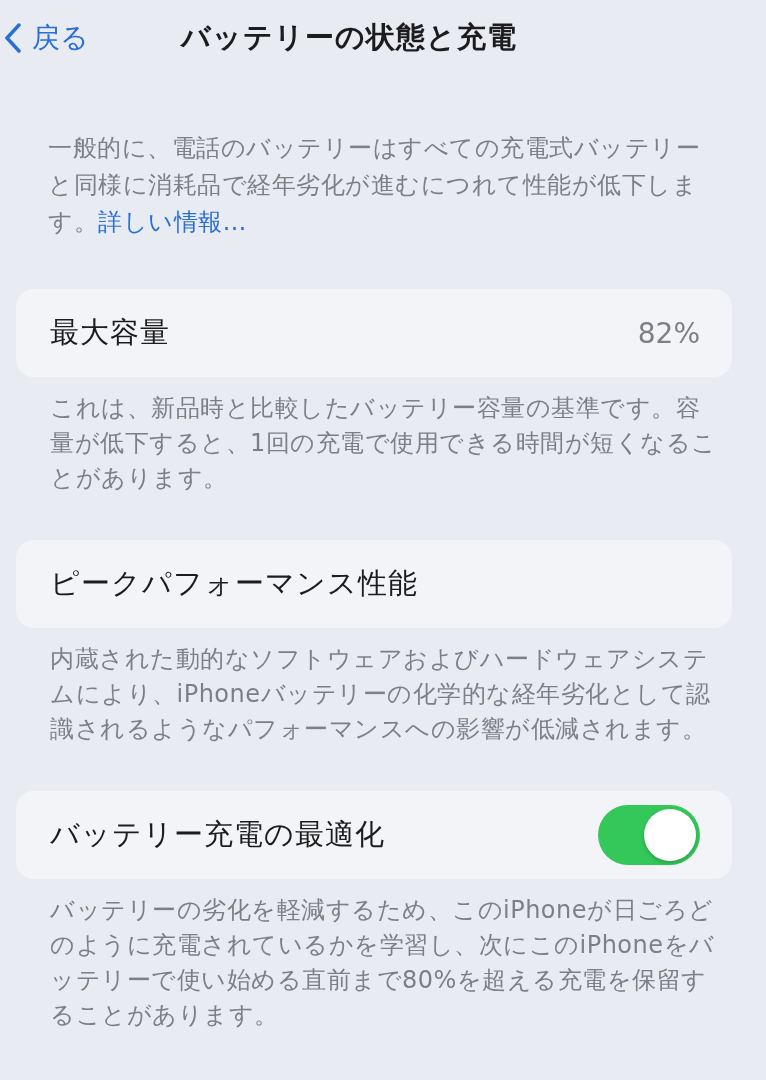 The image size is (766, 1080). I want to click on section-footer-text: これは、新品時と比較したバッテリー容量の基準です。容量が低下すると、1回の充電で使用できる時間が短くなることがあります。, so click(383, 443).